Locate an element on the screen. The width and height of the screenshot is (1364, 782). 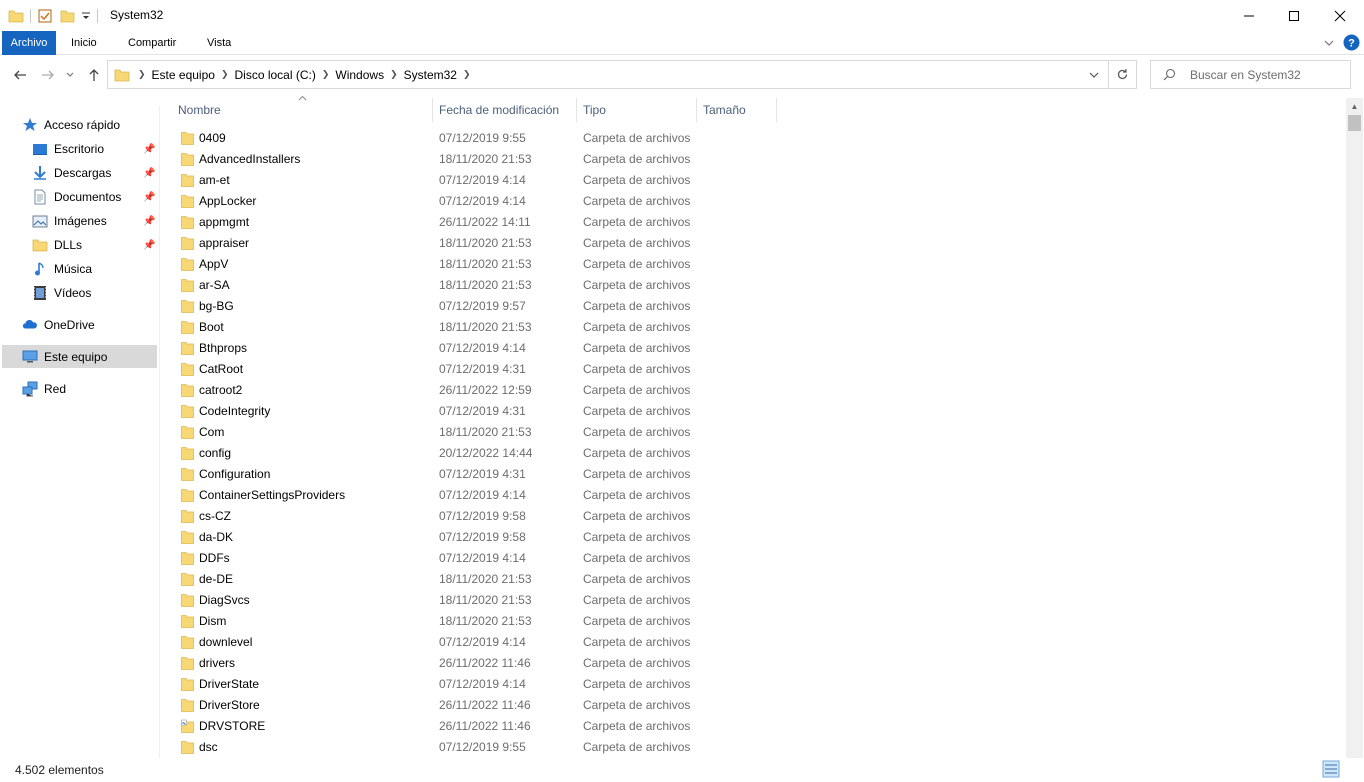
nav-documentos: Documentos is located at coordinates (76, 197).